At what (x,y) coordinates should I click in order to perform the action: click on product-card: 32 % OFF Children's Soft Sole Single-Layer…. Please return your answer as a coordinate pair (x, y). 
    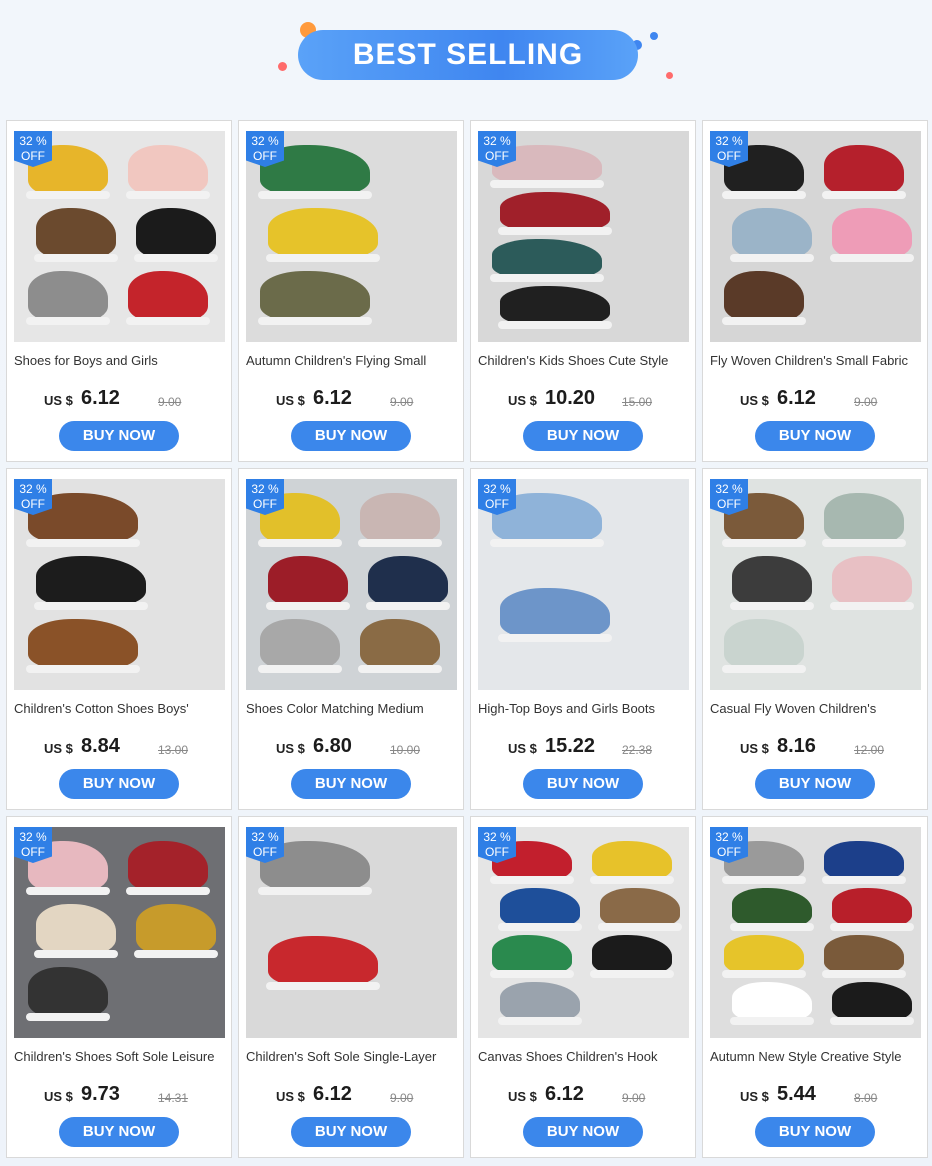
    Looking at the image, I should click on (351, 987).